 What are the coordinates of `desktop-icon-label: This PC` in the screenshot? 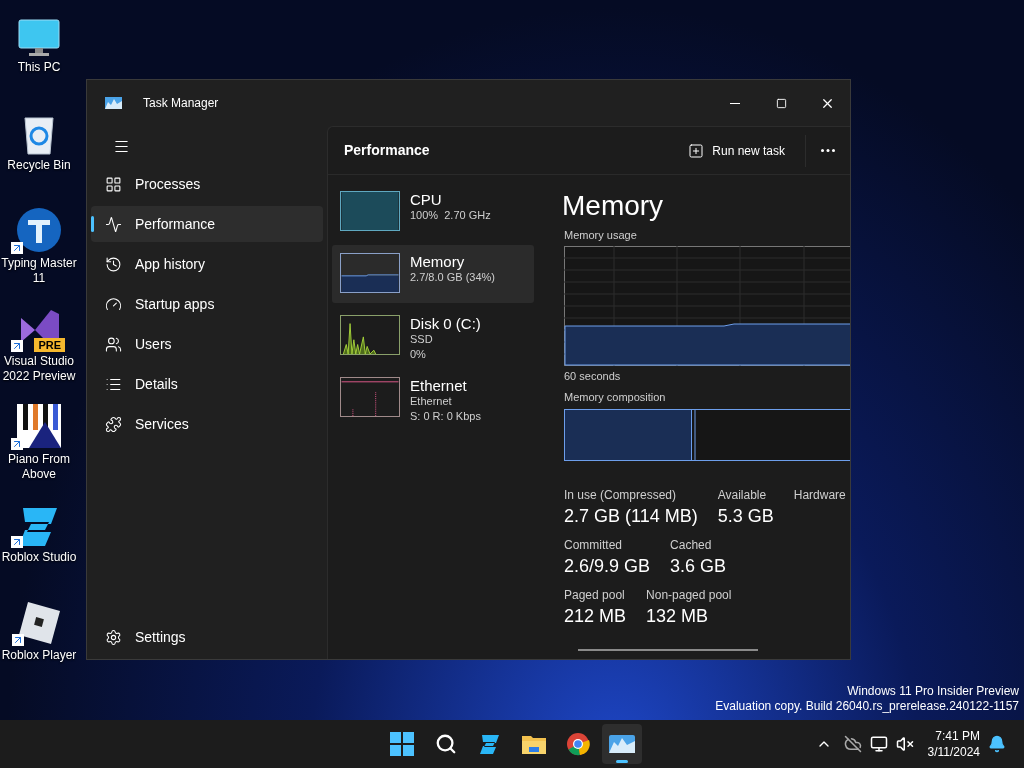 It's located at (39, 67).